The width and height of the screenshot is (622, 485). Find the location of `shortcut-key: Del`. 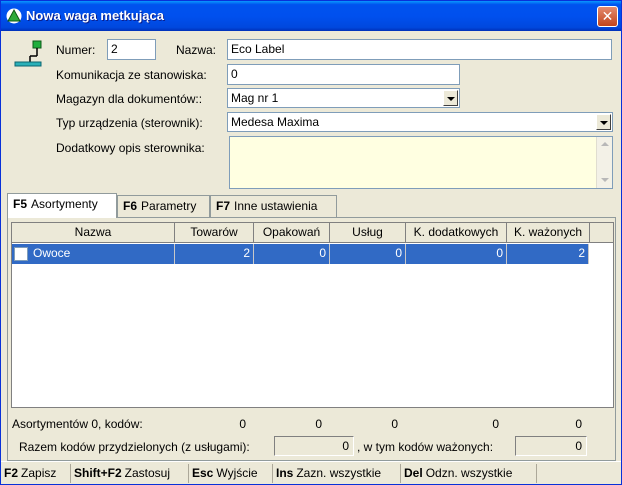

shortcut-key: Del is located at coordinates (413, 473).